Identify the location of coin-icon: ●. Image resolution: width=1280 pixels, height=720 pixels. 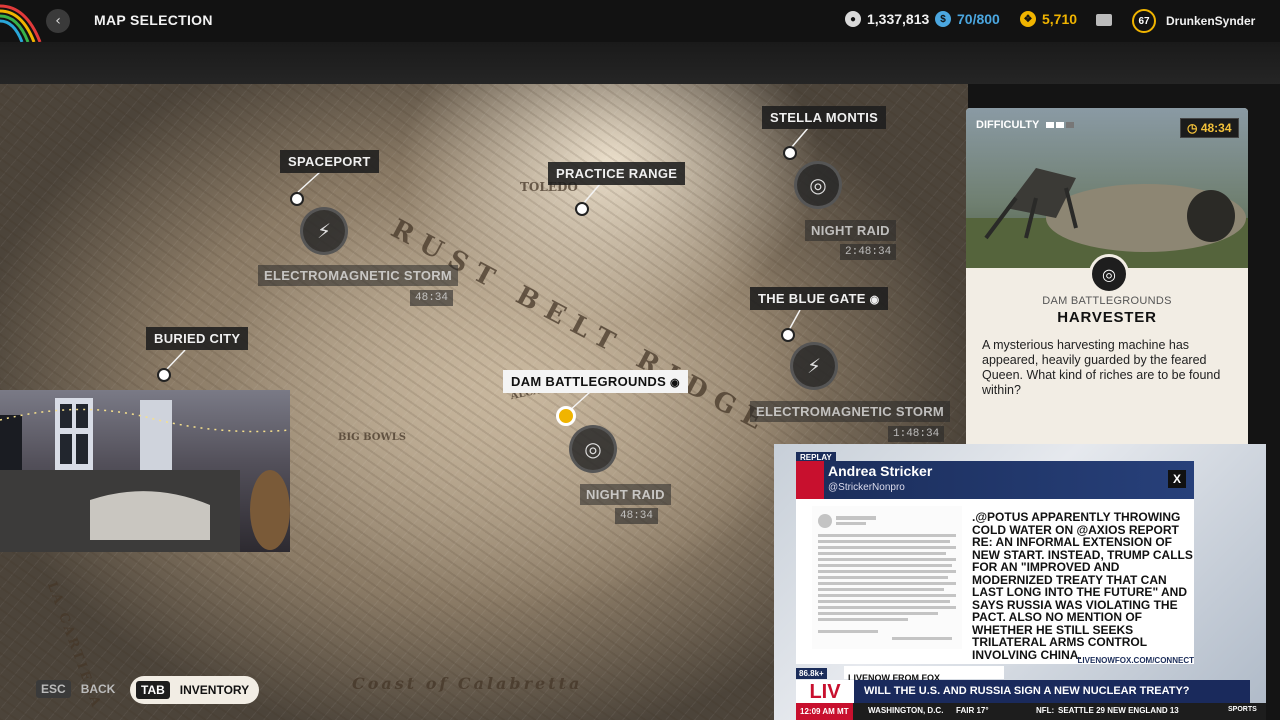
(853, 19).